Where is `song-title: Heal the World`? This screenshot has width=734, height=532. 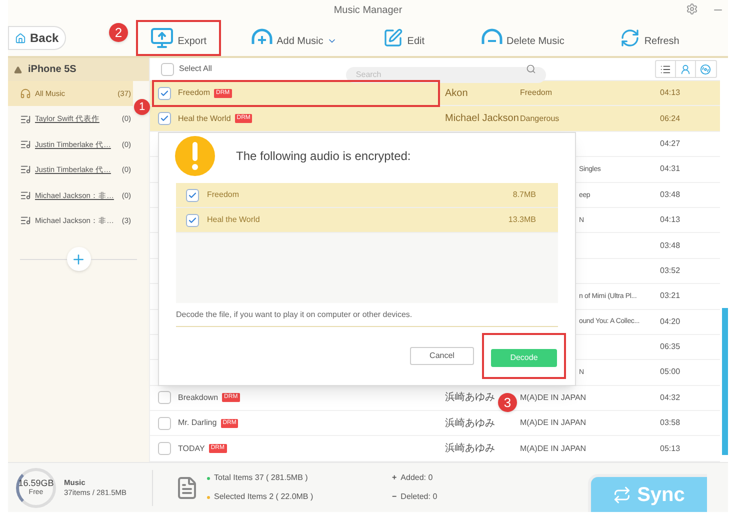
song-title: Heal the World is located at coordinates (204, 118).